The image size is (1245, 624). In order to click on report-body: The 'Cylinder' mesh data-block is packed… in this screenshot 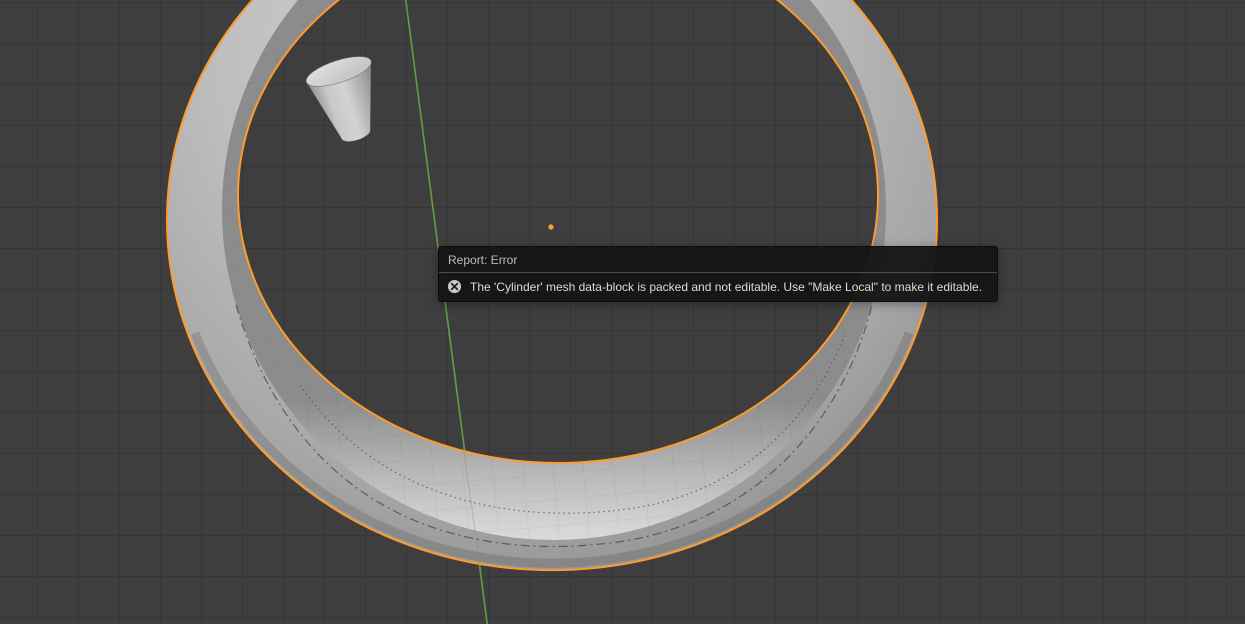, I will do `click(718, 287)`.